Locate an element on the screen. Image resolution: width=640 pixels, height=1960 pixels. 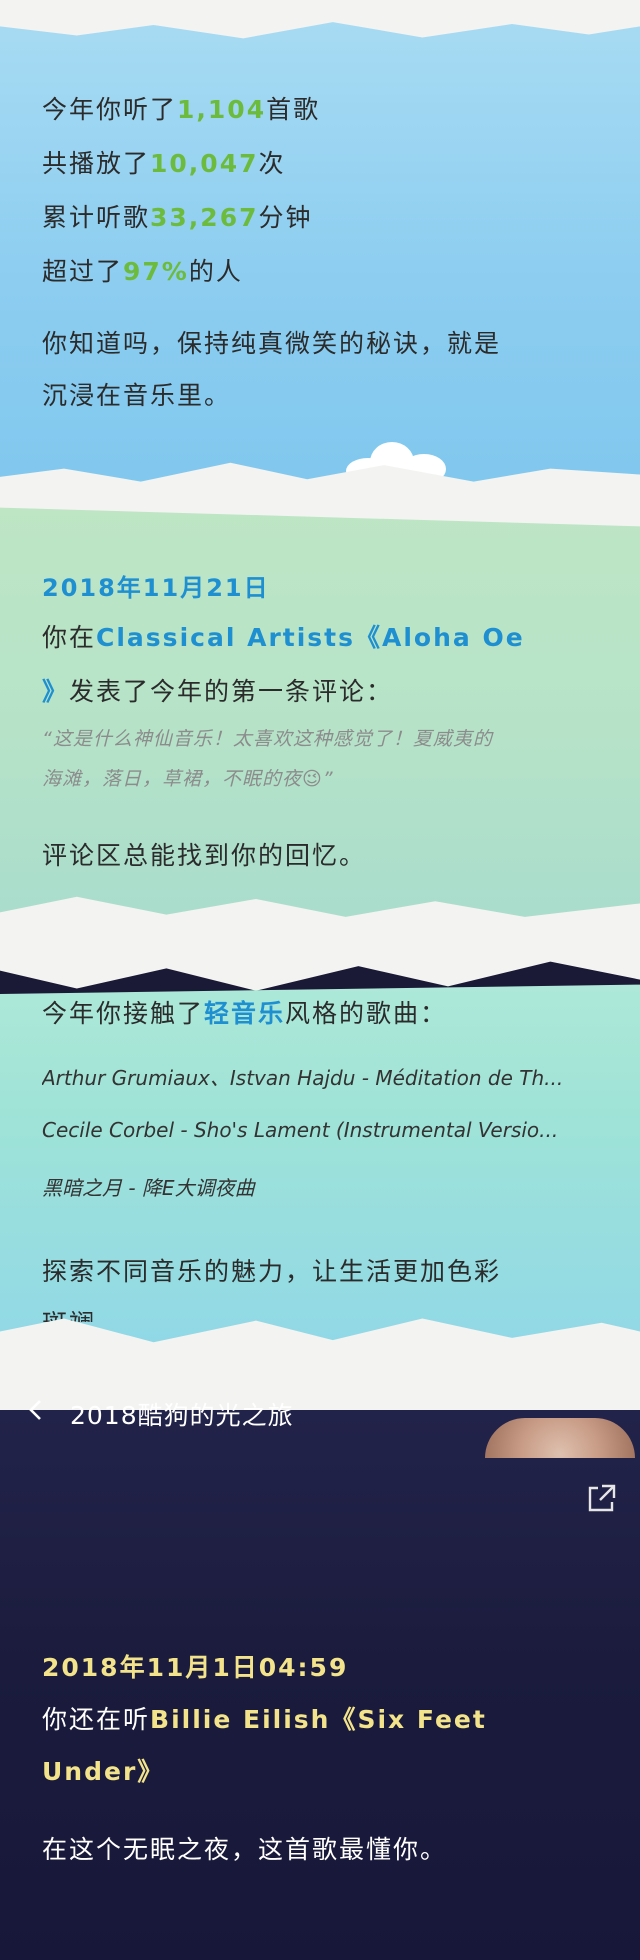
late-night-song-end: Under》 is located at coordinates (103, 1770).